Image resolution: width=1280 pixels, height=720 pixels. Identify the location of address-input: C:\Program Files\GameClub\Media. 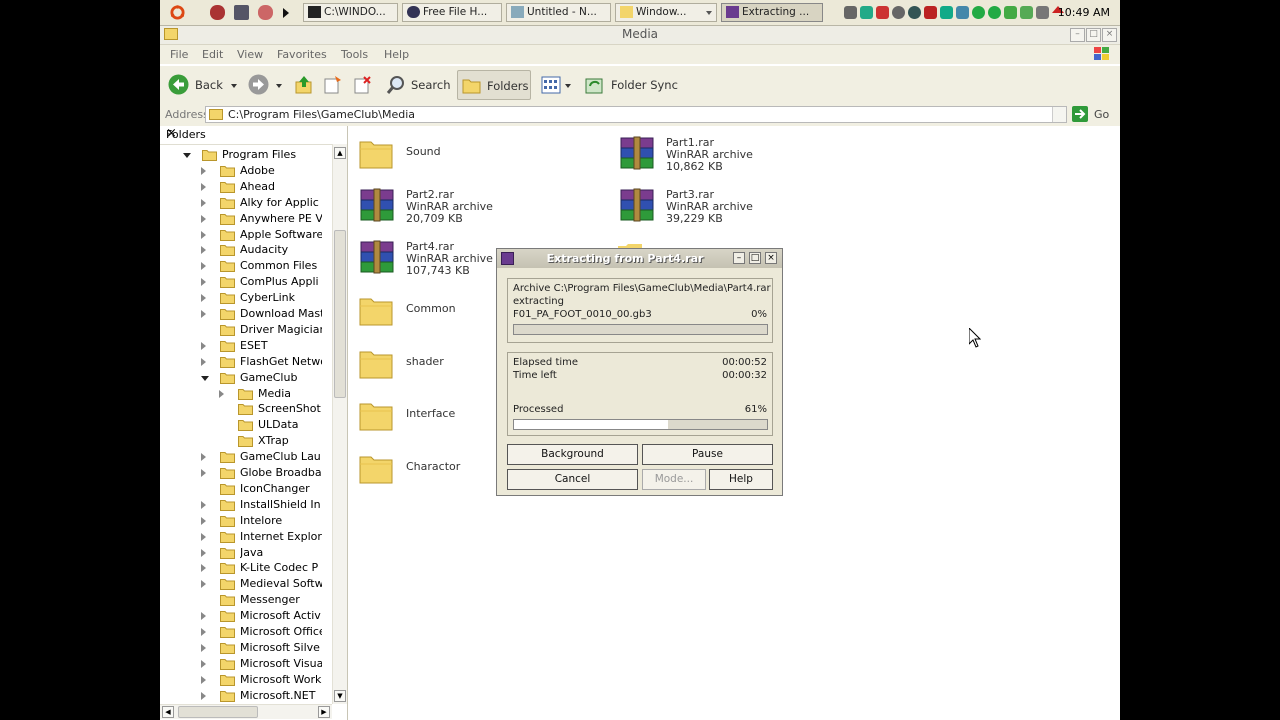
(636, 114).